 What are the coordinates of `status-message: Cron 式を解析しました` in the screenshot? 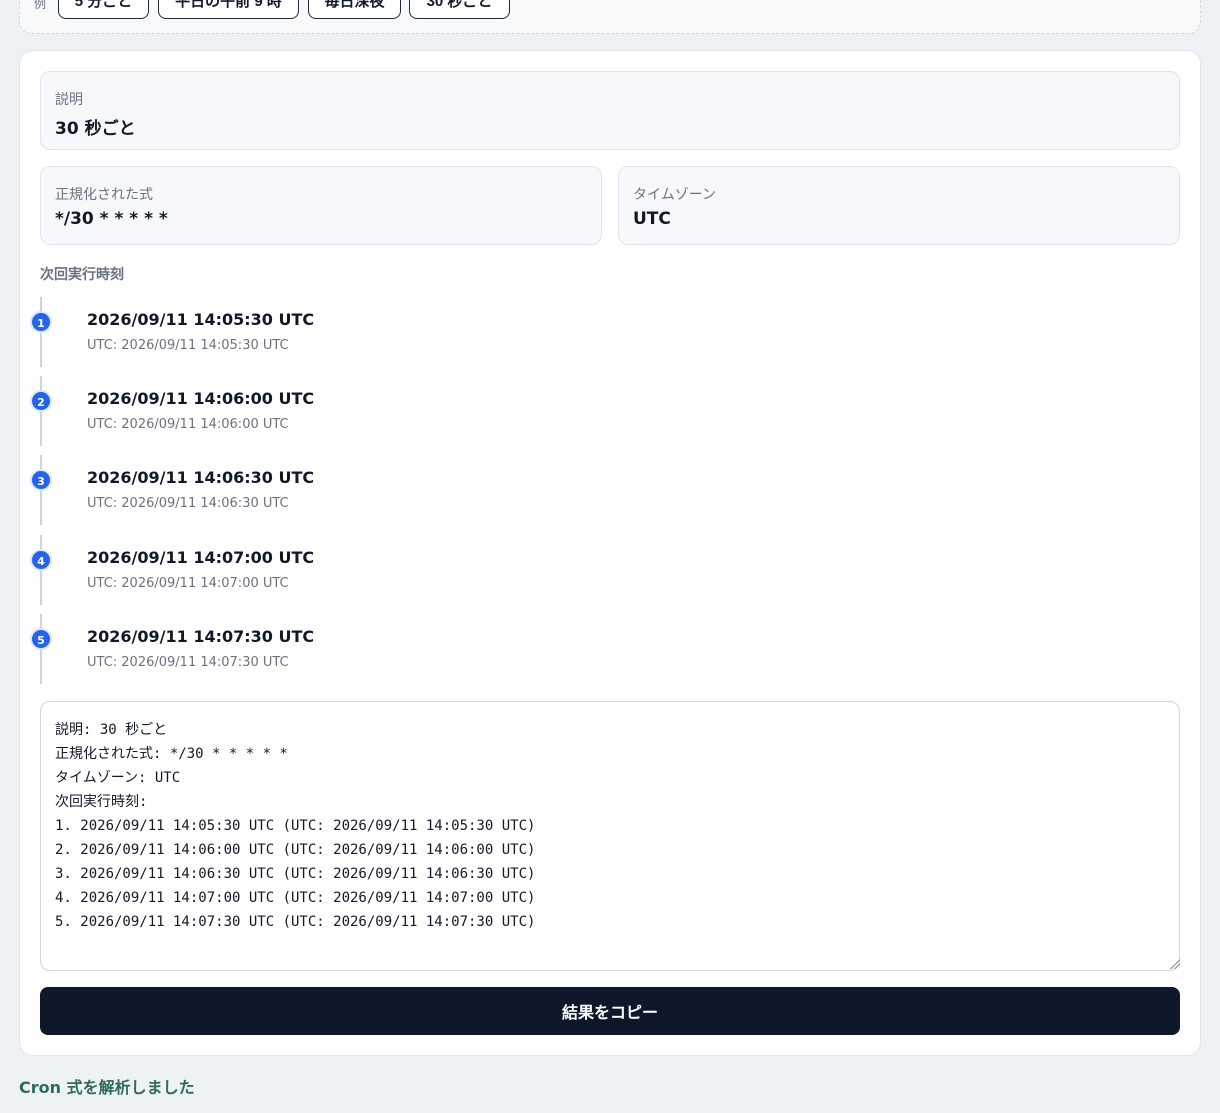 It's located at (107, 1087).